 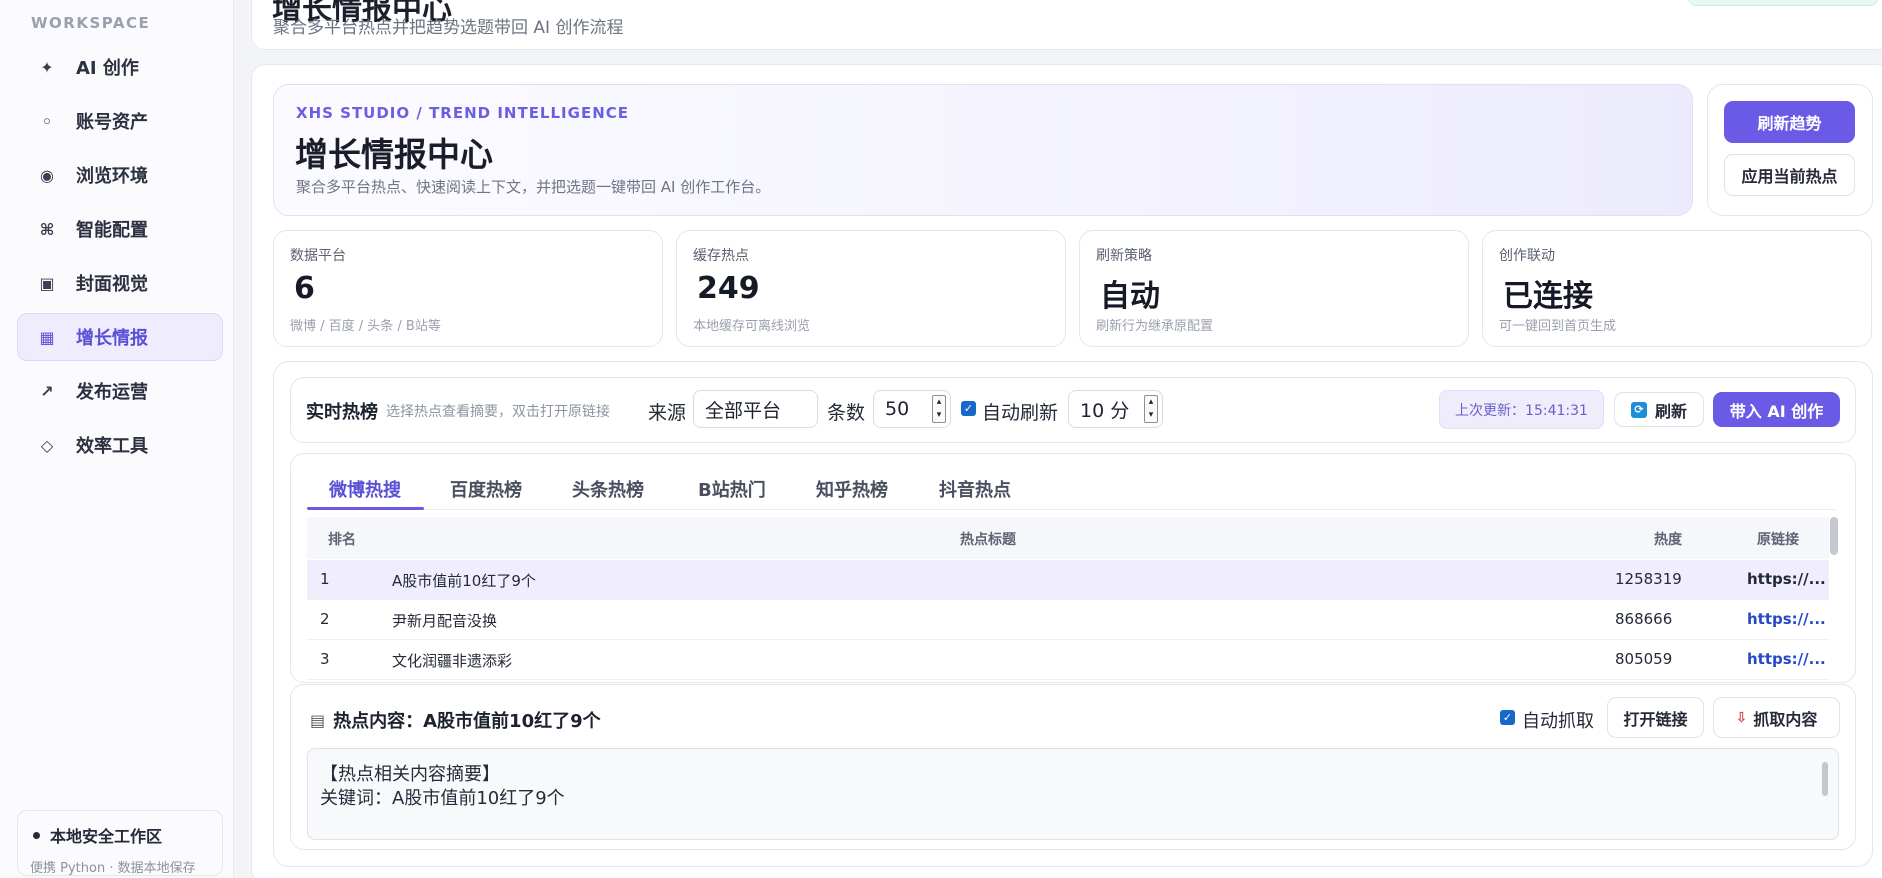 I want to click on tab-divider, so click(x=1072, y=509).